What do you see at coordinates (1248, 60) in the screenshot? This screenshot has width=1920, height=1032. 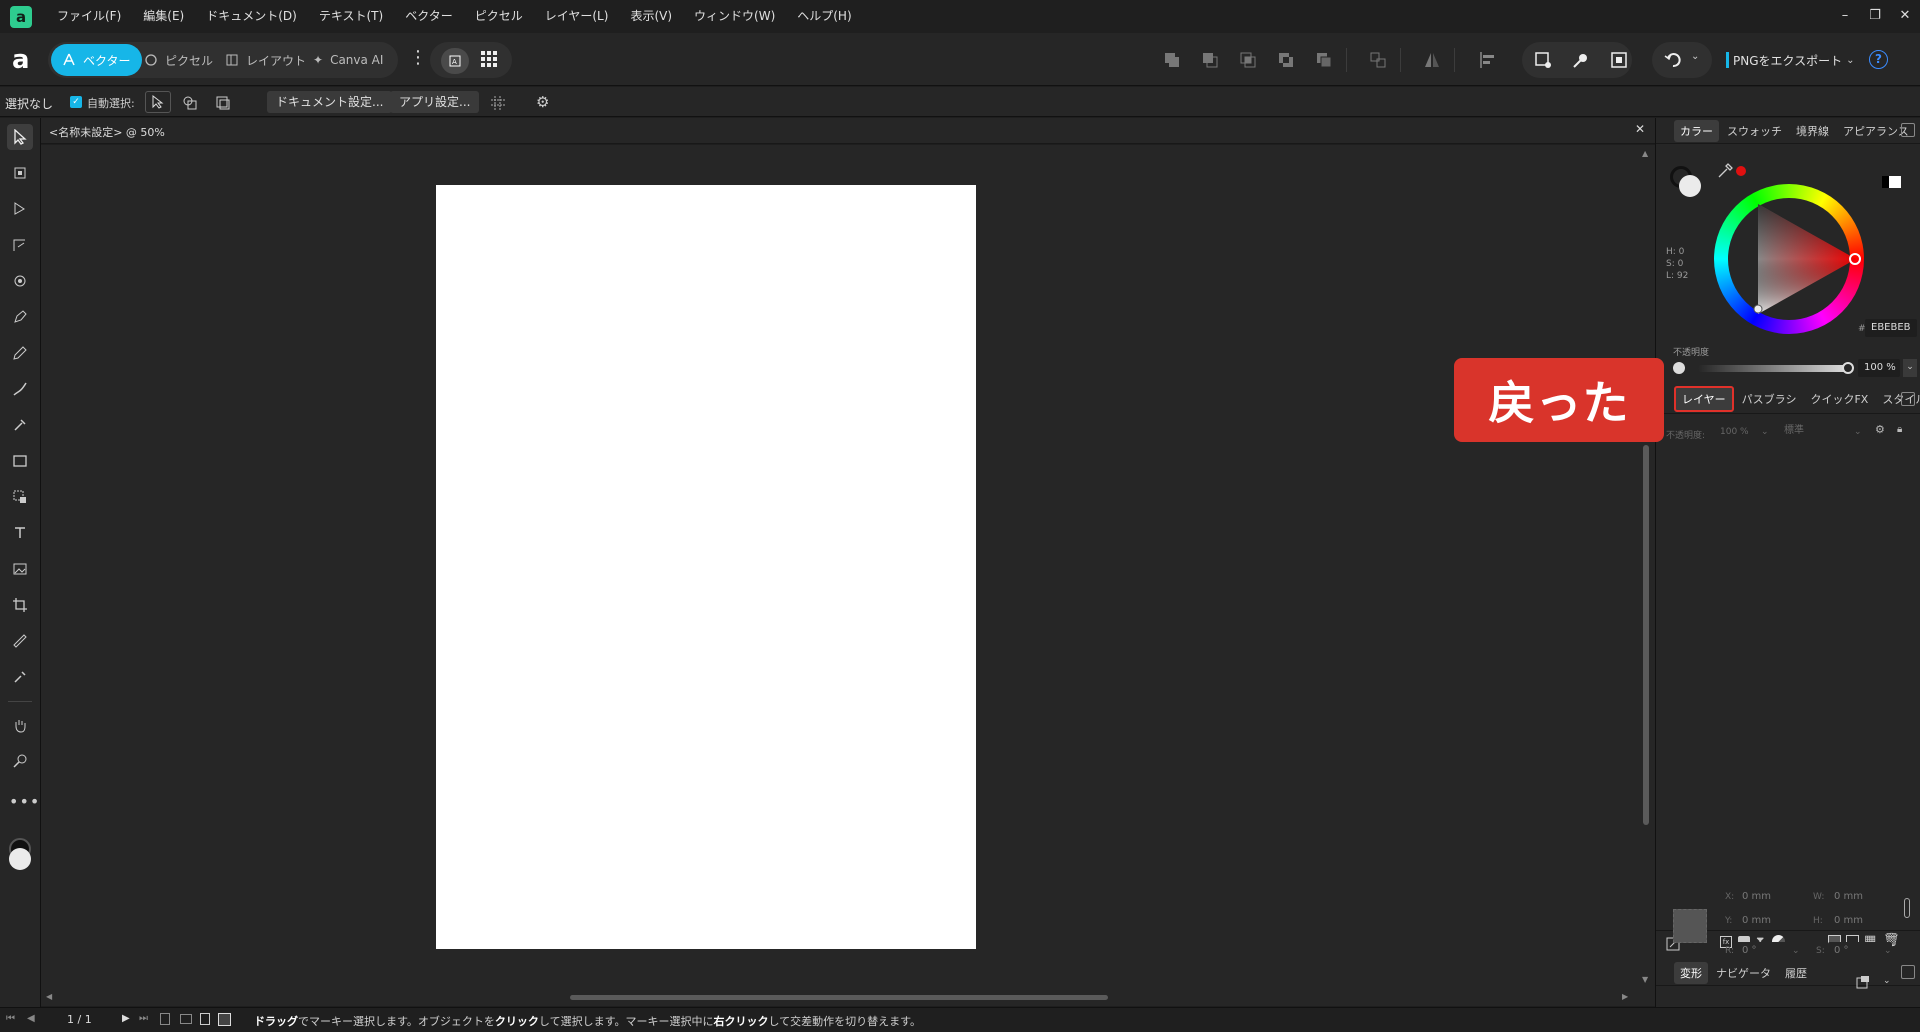 I see `intersect-shapes-icon` at bounding box center [1248, 60].